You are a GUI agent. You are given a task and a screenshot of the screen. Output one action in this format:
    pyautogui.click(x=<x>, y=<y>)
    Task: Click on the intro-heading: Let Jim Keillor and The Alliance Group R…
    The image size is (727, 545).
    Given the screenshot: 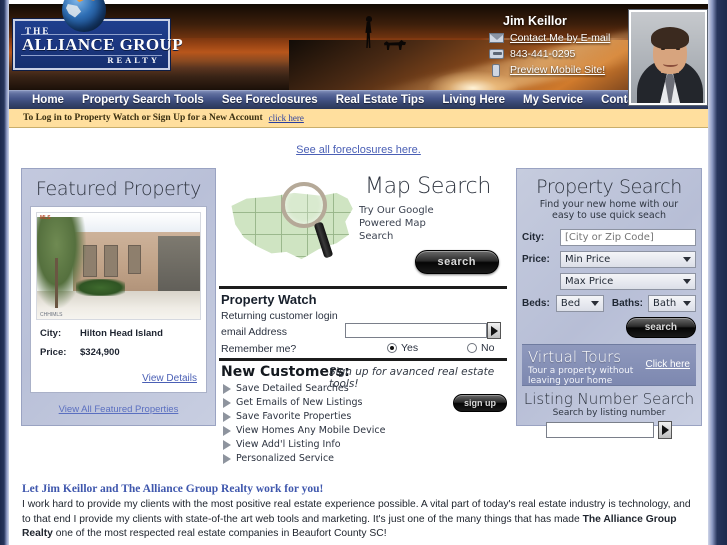 What is the action you would take?
    pyautogui.click(x=173, y=489)
    